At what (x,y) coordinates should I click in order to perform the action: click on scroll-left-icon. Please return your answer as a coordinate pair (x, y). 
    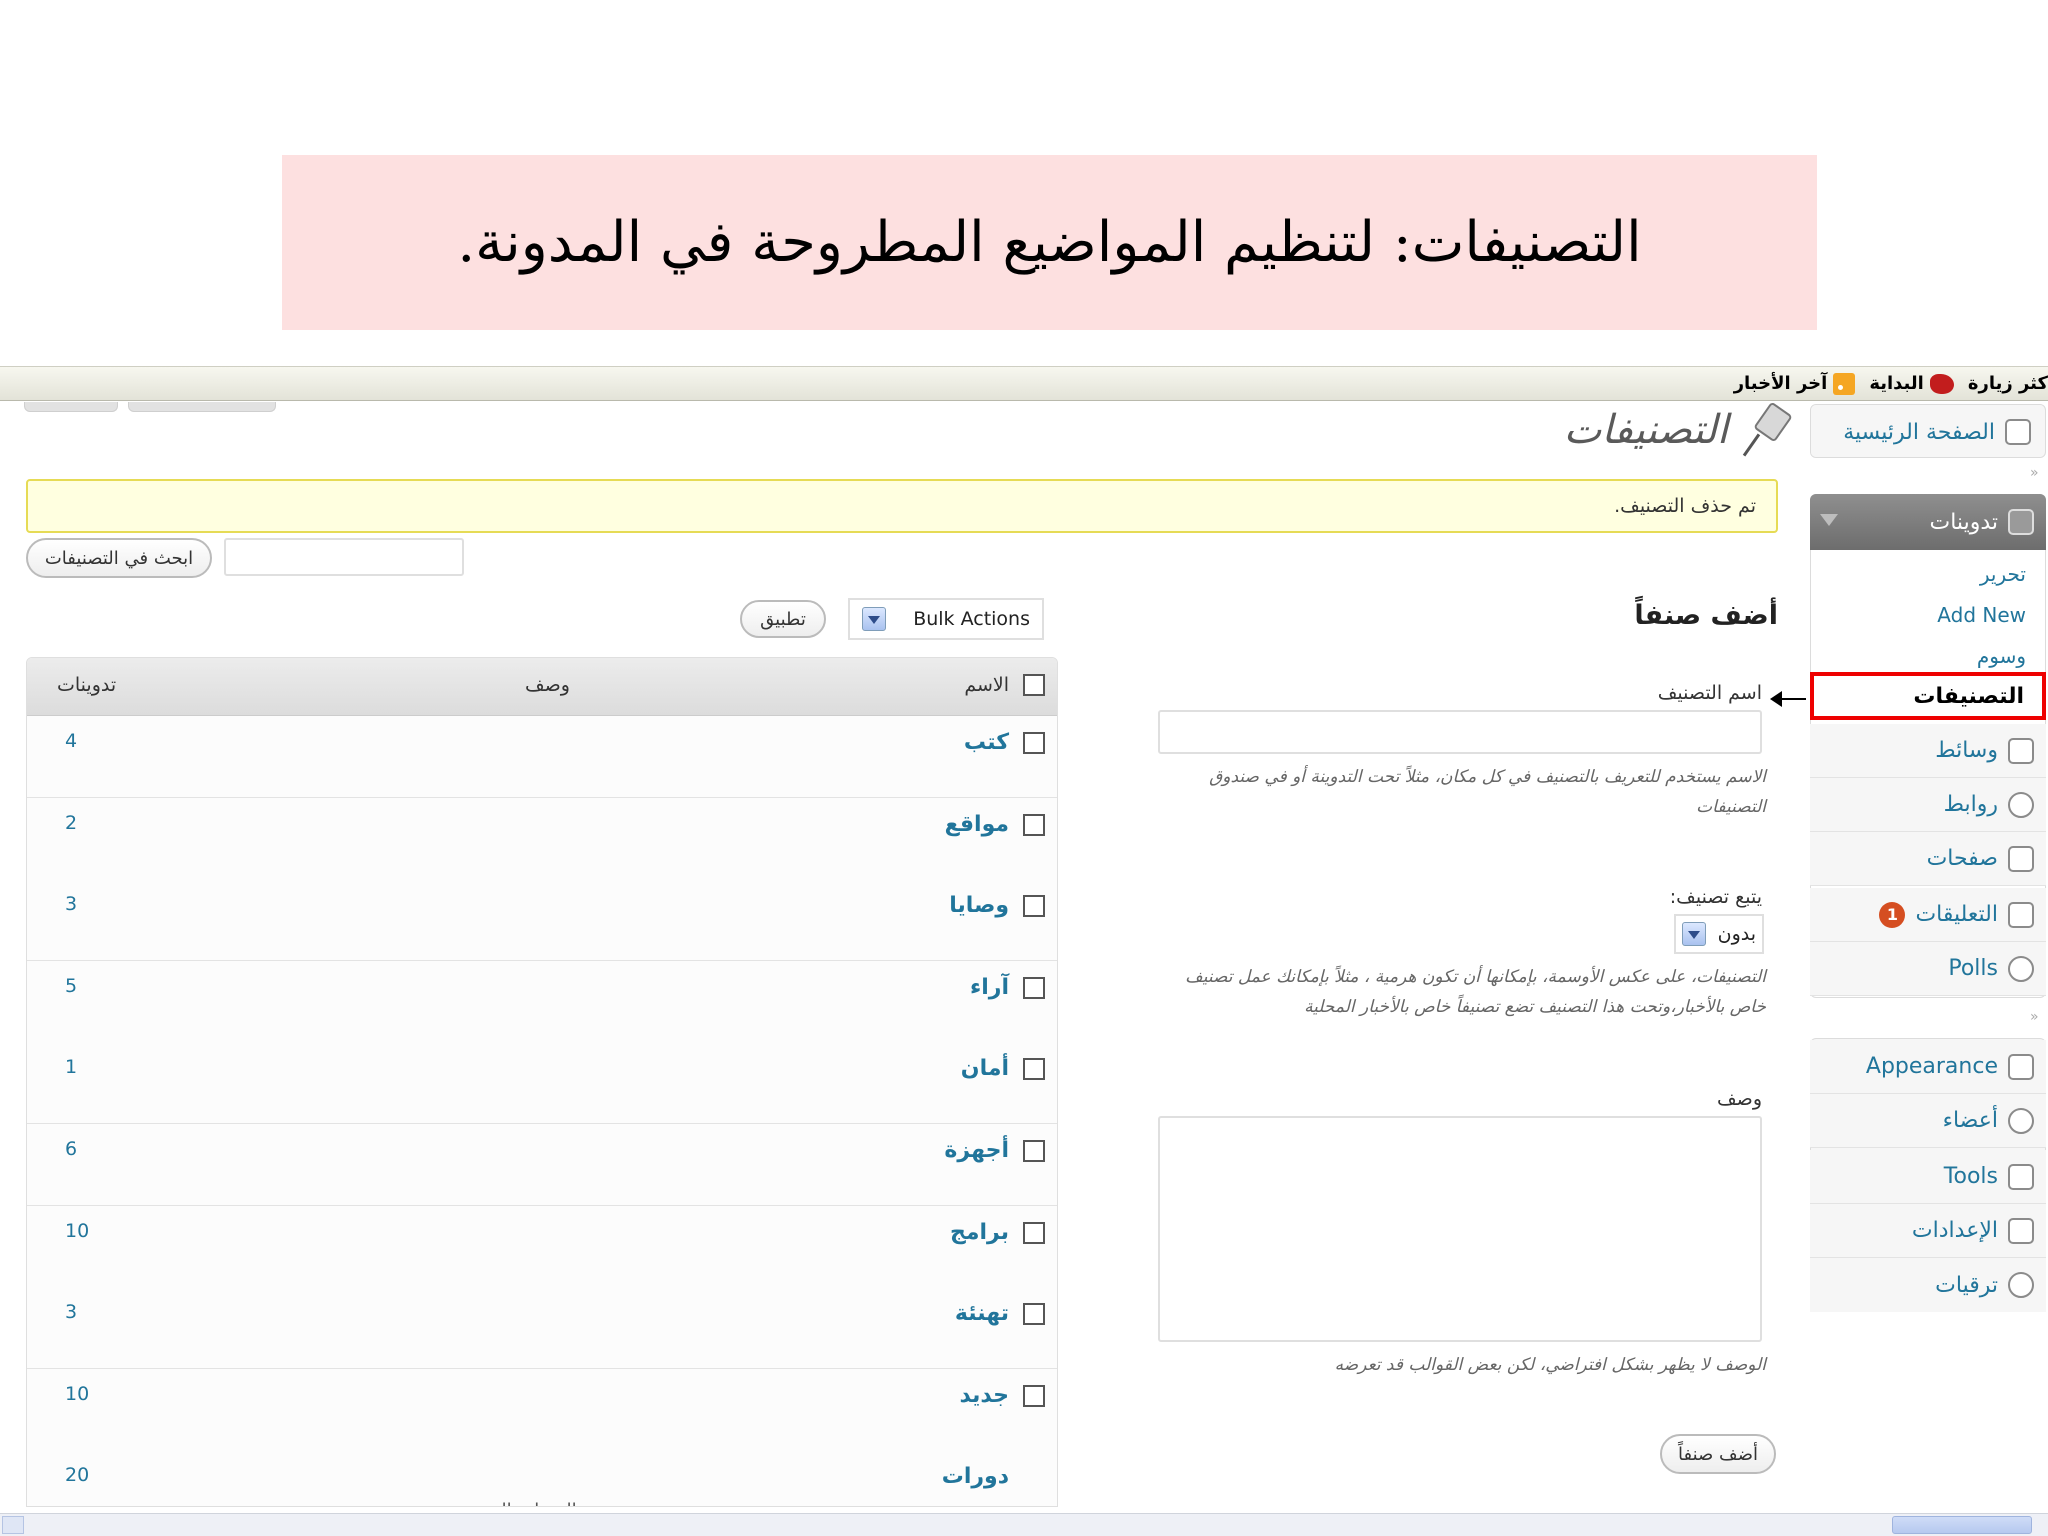
    Looking at the image, I should click on (13, 1525).